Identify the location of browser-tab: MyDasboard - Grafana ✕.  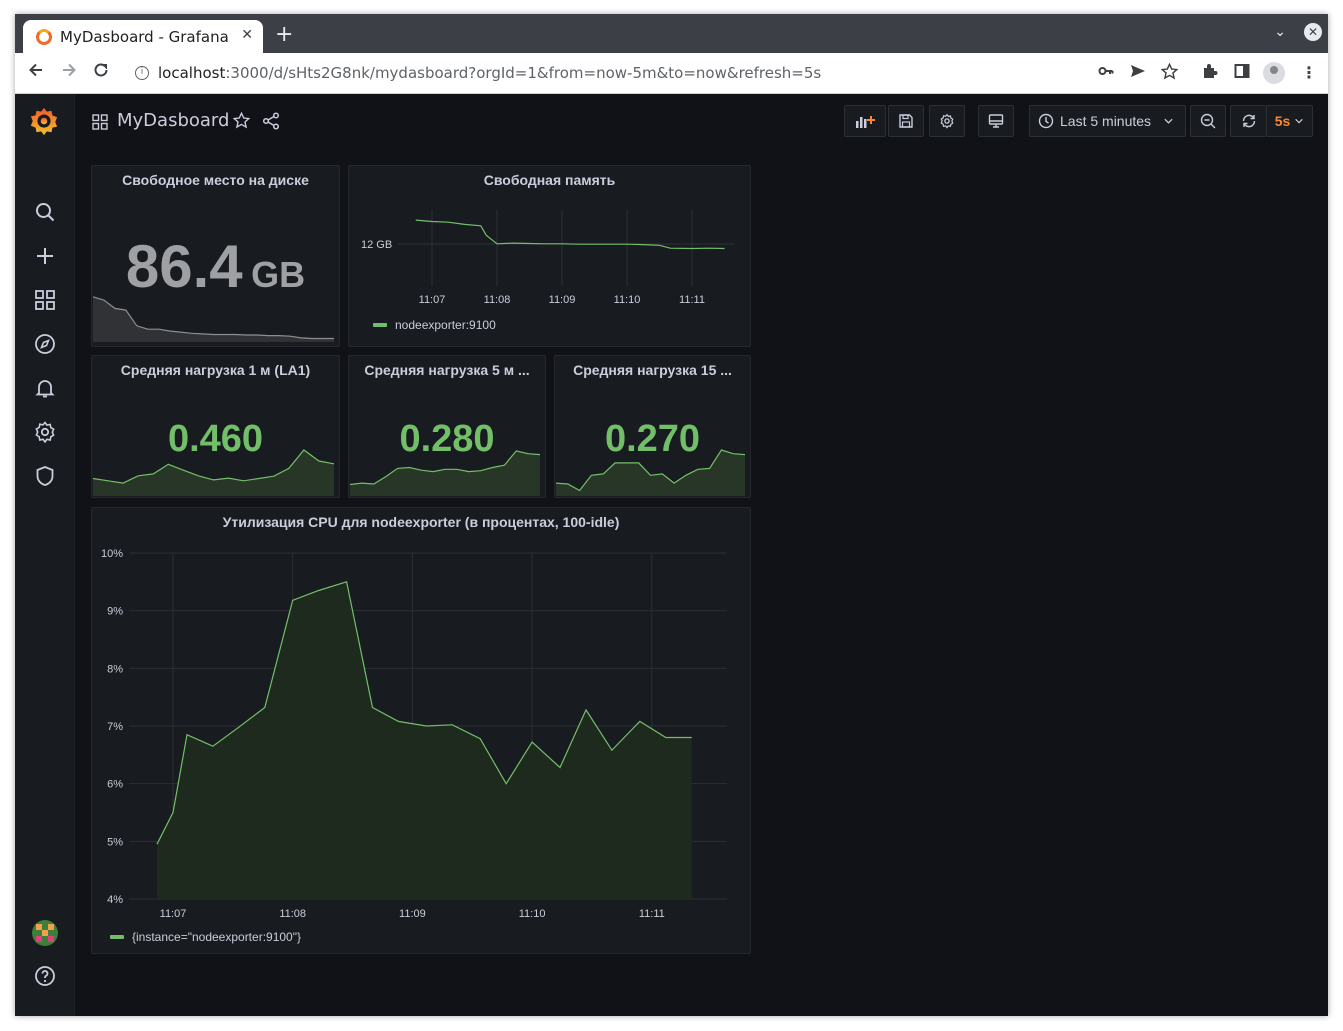
(143, 36).